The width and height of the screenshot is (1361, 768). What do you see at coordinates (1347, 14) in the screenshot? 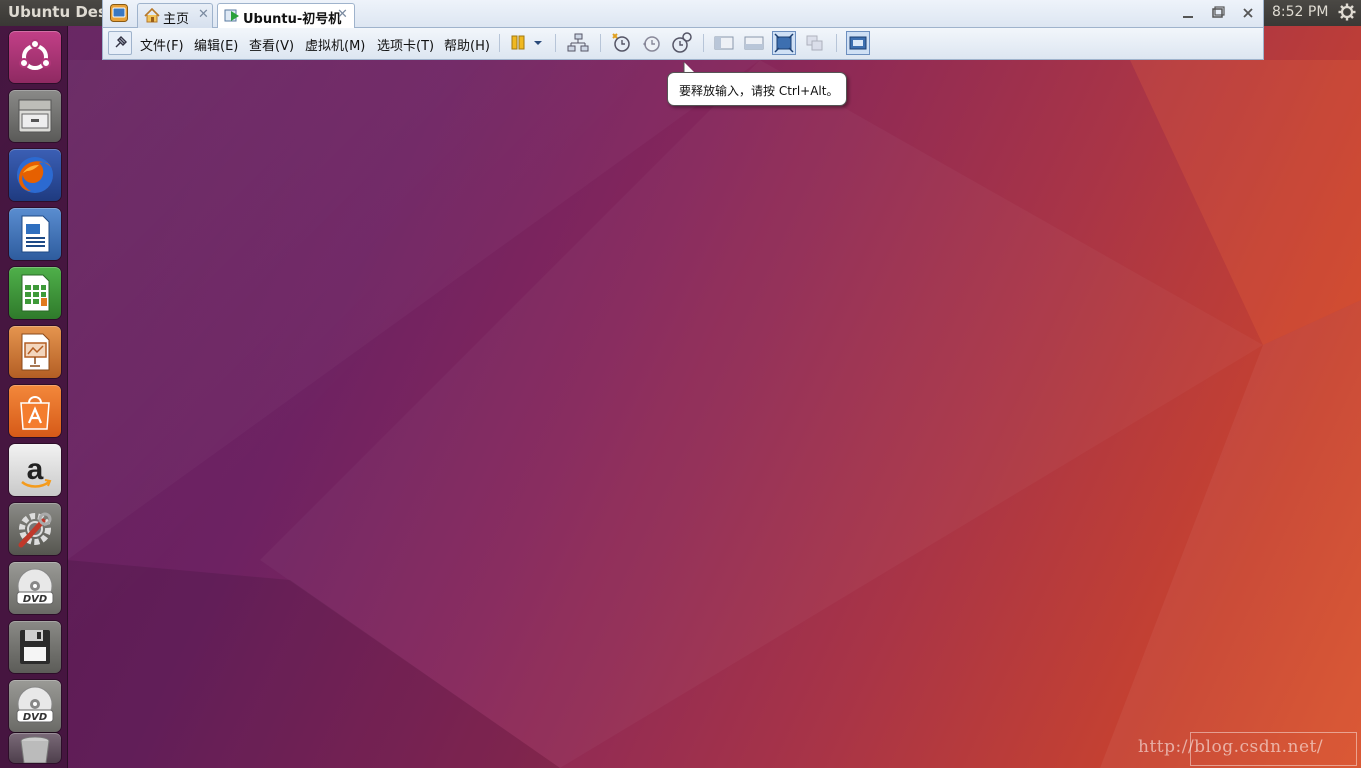
I see `system-gear-icon` at bounding box center [1347, 14].